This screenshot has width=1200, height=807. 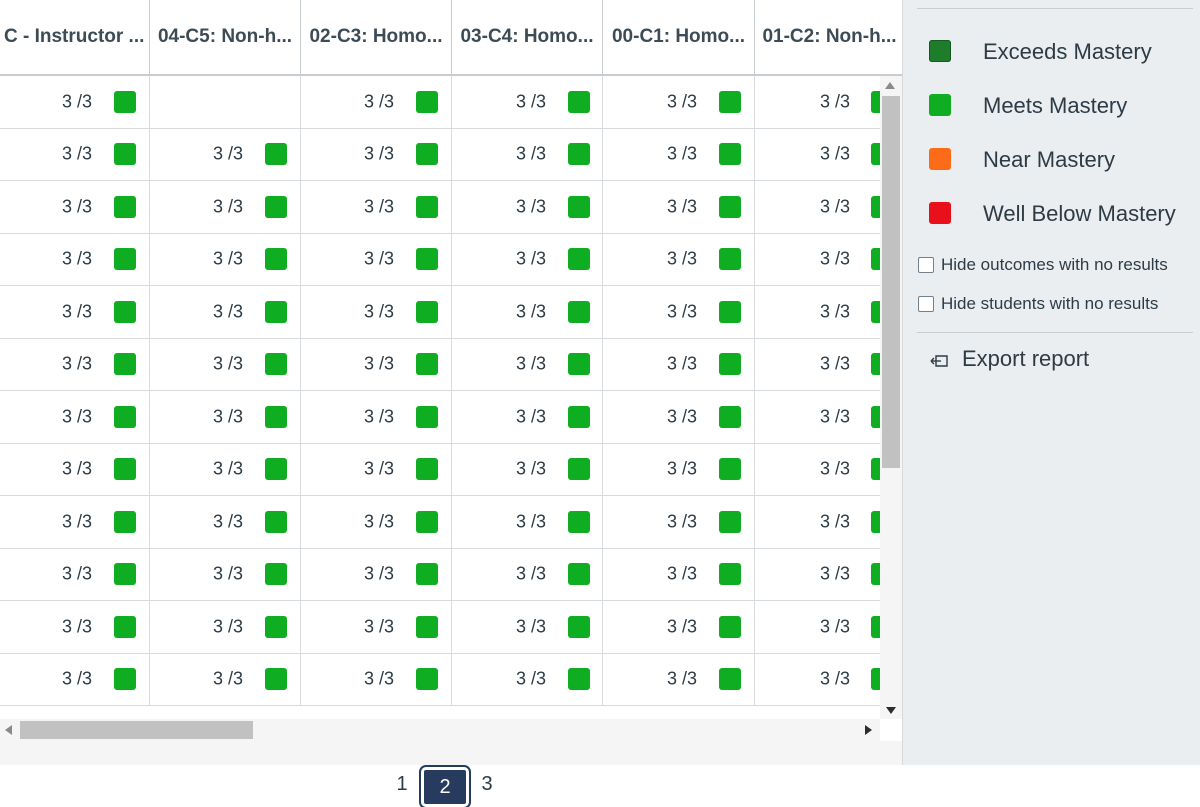 What do you see at coordinates (1025, 359) in the screenshot?
I see `export-report-label: Export report` at bounding box center [1025, 359].